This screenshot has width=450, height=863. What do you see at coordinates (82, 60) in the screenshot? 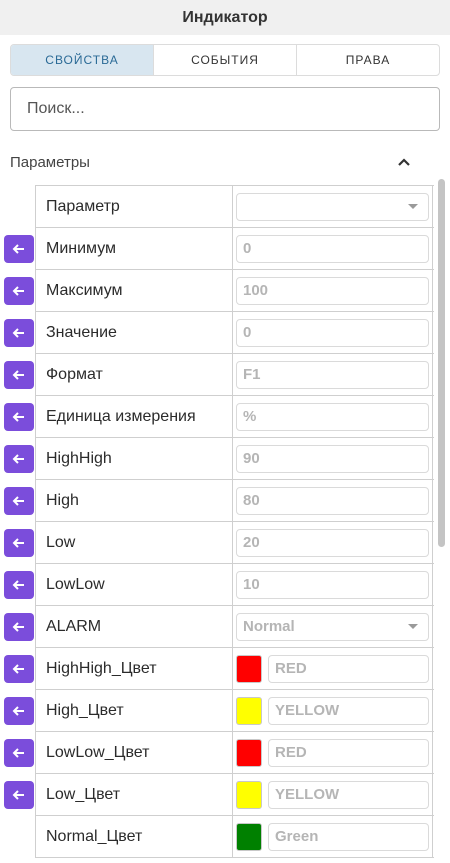
I see `tab-properties: СВОЙСТВА` at bounding box center [82, 60].